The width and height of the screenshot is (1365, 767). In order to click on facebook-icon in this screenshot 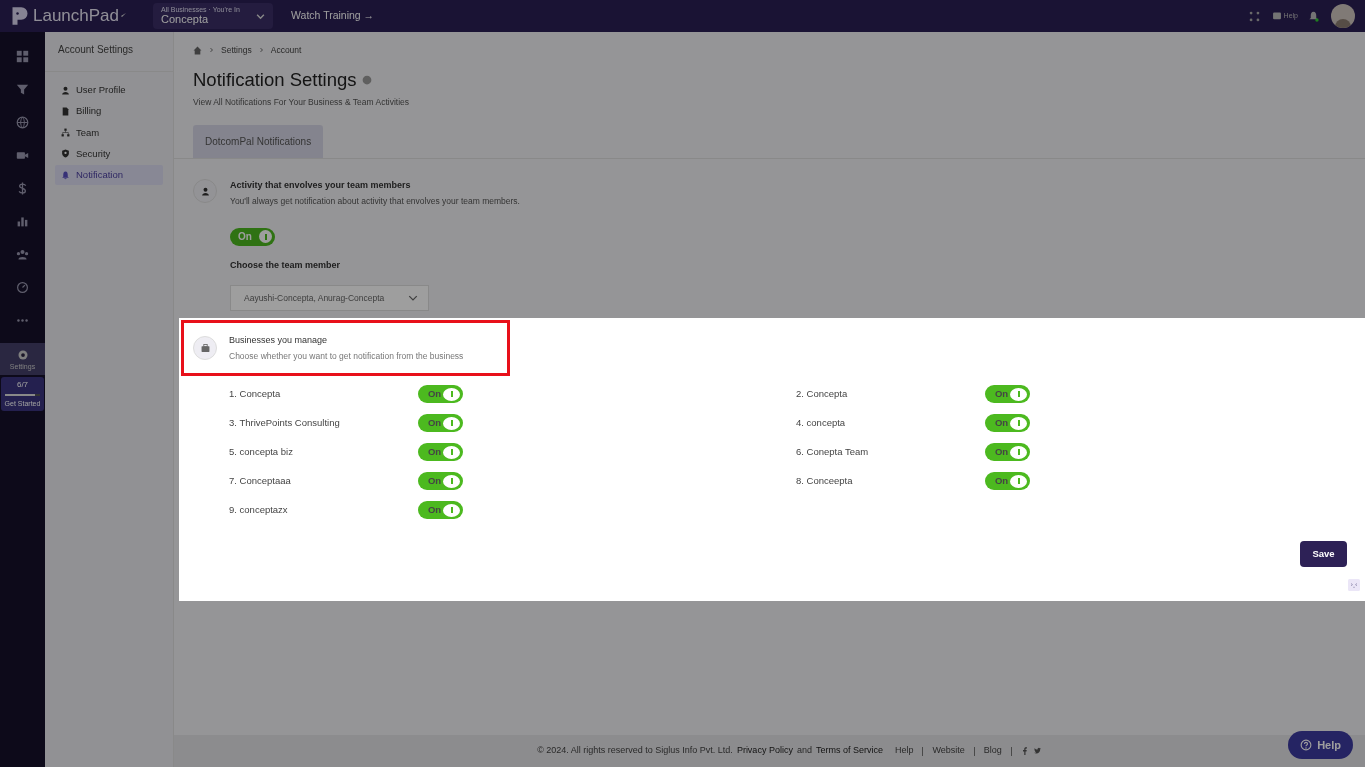, I will do `click(1024, 751)`.